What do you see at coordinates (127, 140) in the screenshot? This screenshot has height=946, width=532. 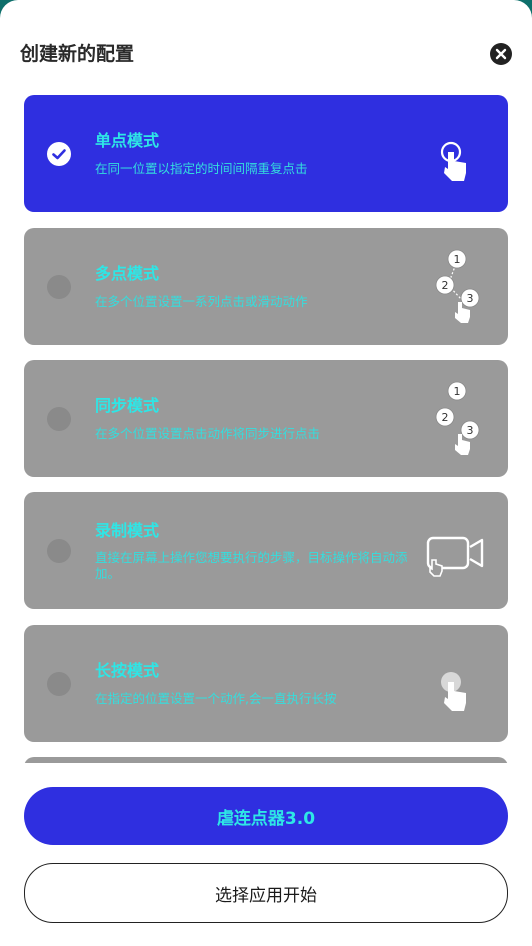 I see `mode-title: 单点模式` at bounding box center [127, 140].